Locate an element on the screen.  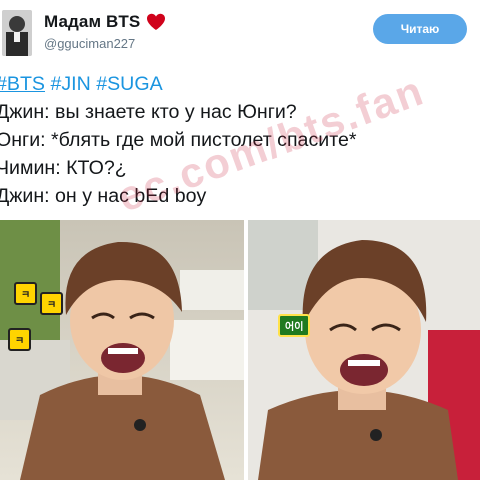
display-name: Мадам BTS is located at coordinates (92, 22).